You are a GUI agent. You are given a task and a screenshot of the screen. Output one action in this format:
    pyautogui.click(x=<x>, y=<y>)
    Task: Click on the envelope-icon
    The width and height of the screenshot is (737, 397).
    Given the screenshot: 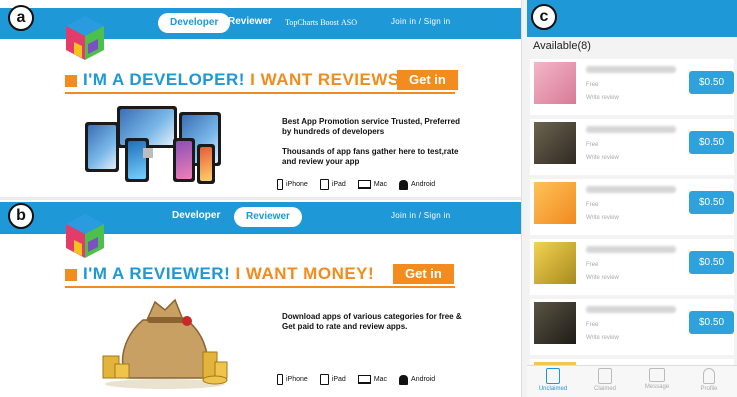 What is the action you would take?
    pyautogui.click(x=657, y=375)
    